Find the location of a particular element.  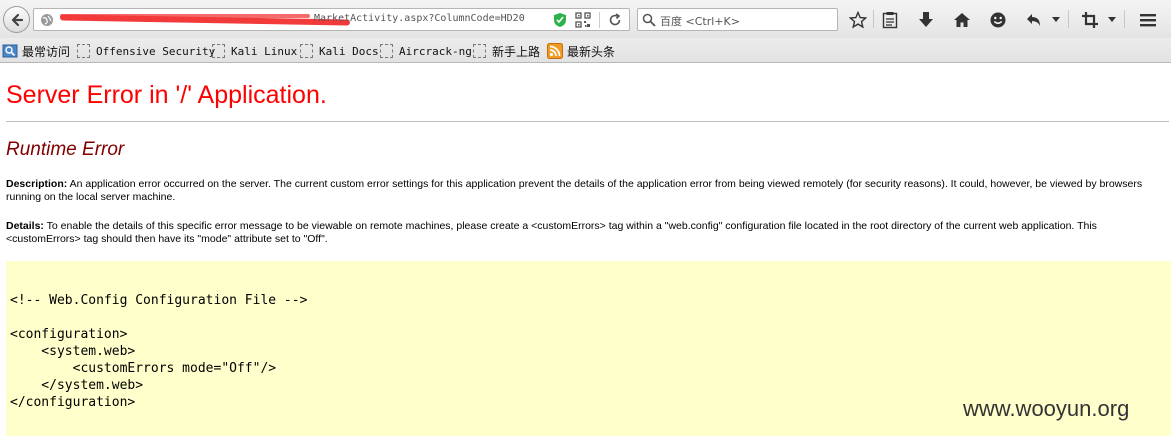

search-bar: 百度 <Ctrl+K> is located at coordinates (737, 19).